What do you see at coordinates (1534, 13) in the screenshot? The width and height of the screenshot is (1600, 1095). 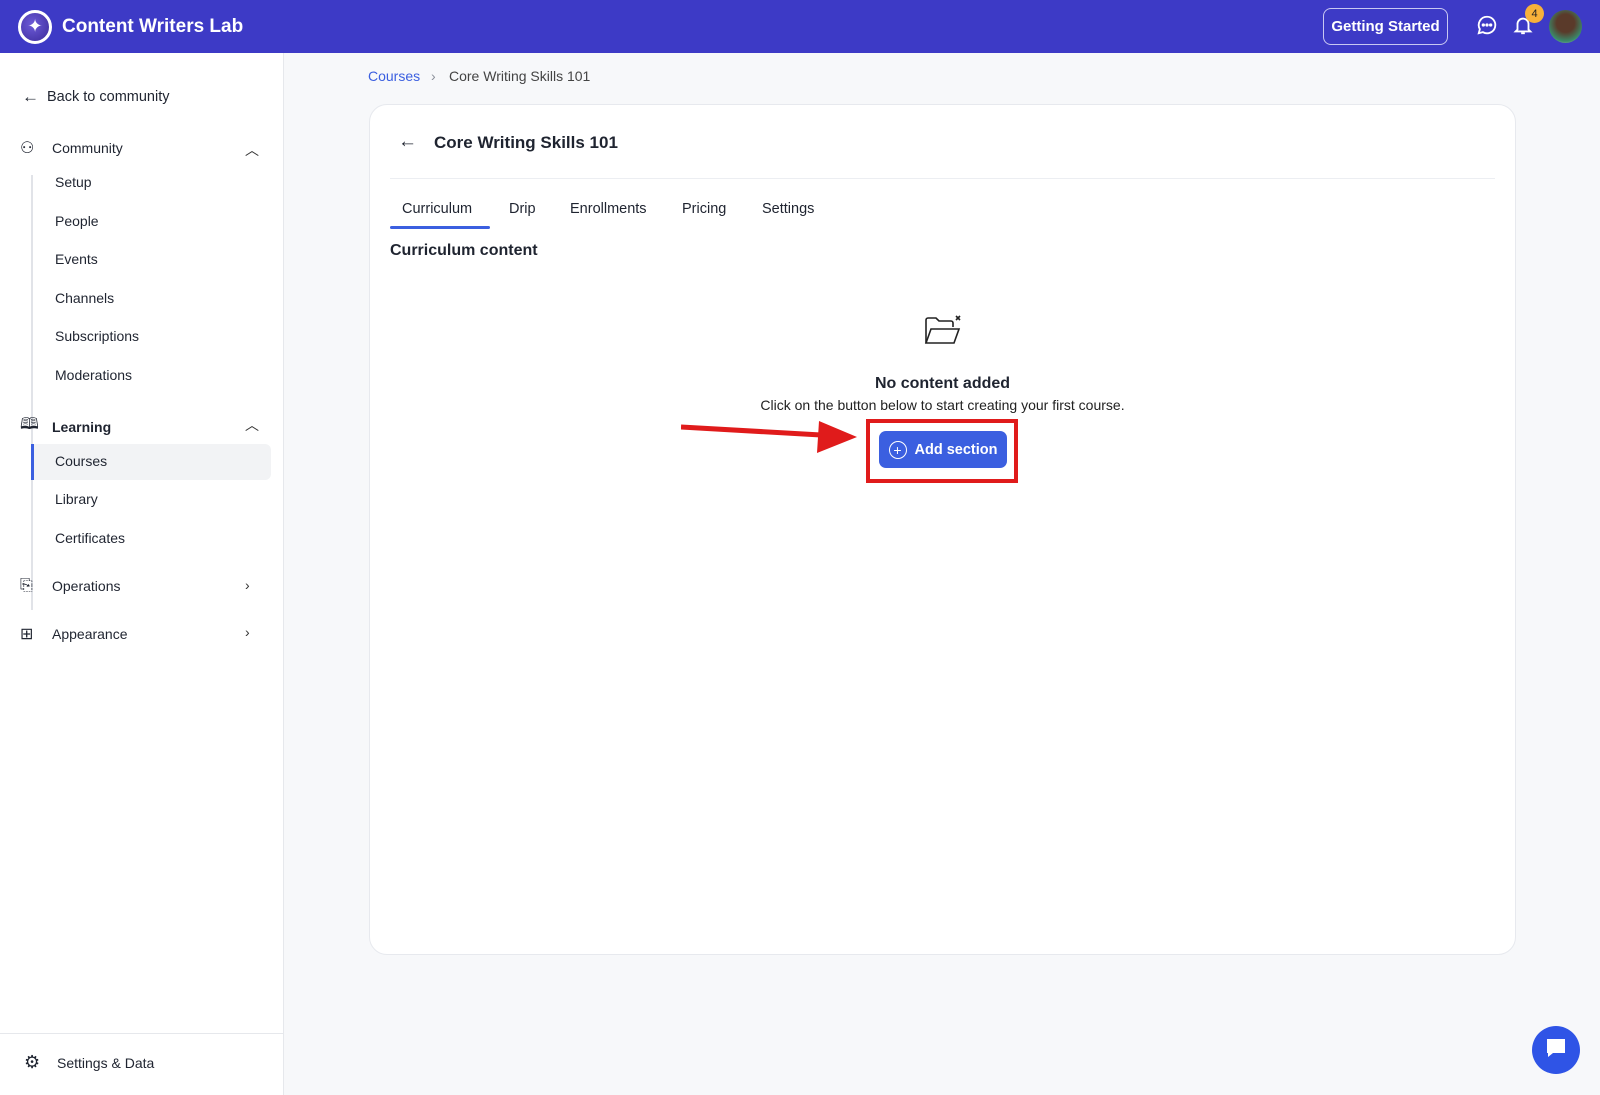 I see `notification-badge: 4` at bounding box center [1534, 13].